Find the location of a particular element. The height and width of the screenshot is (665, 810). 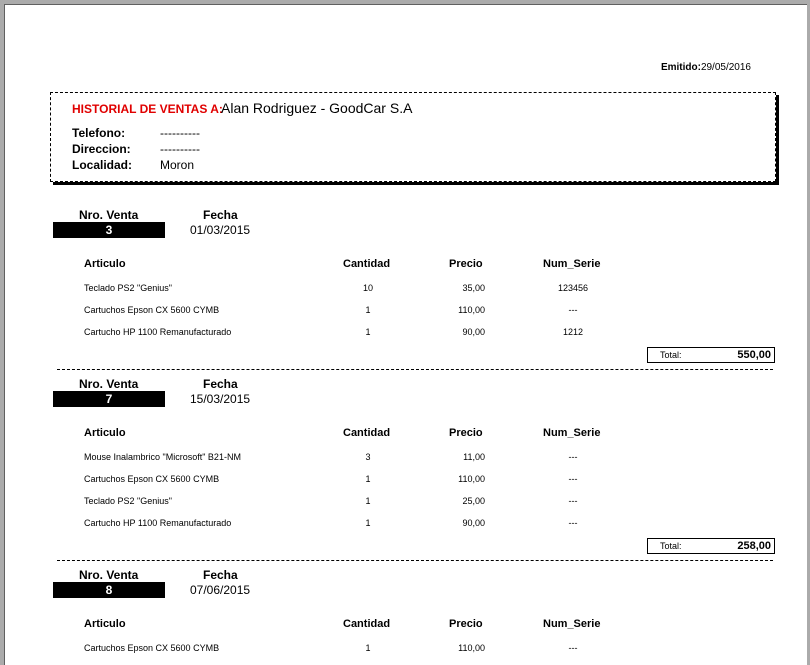

item-quantity: 10 is located at coordinates (367, 288).